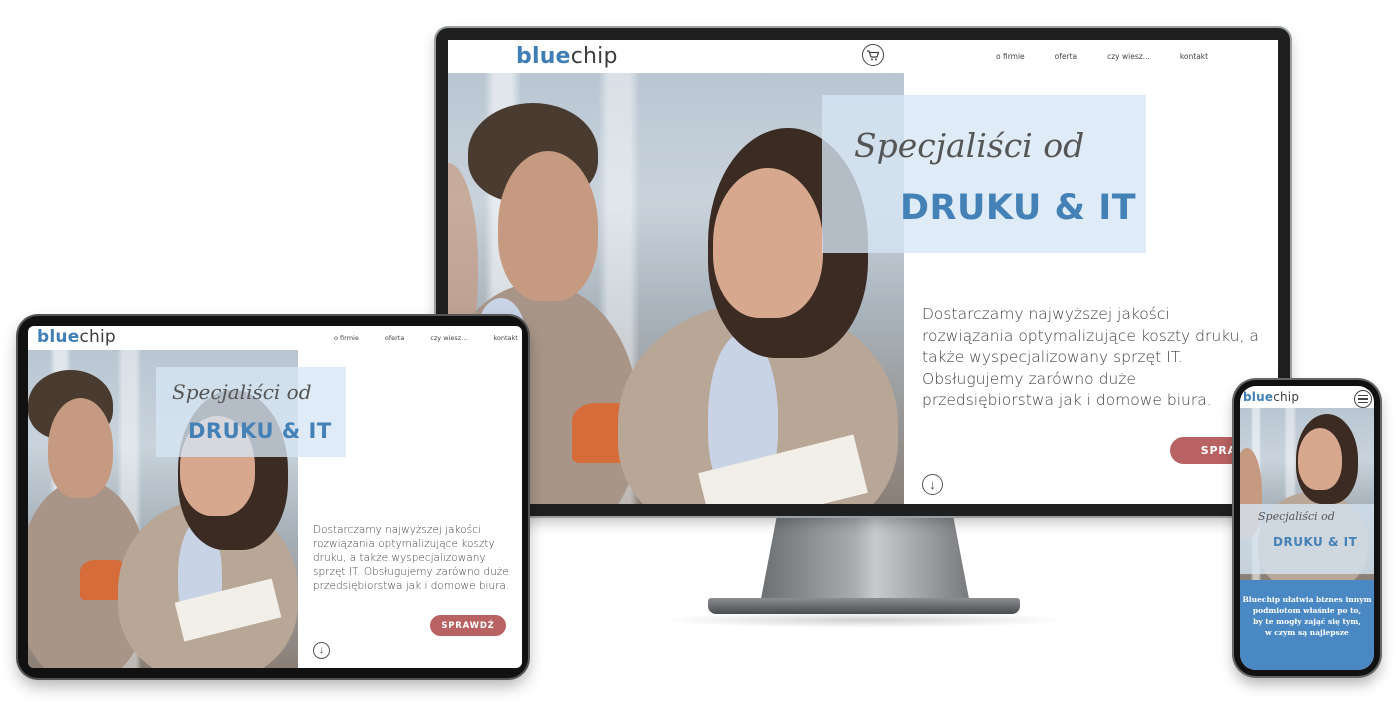  What do you see at coordinates (1307, 599) in the screenshot?
I see `tagline-line-1: Bluechip ułatwia biznes innym` at bounding box center [1307, 599].